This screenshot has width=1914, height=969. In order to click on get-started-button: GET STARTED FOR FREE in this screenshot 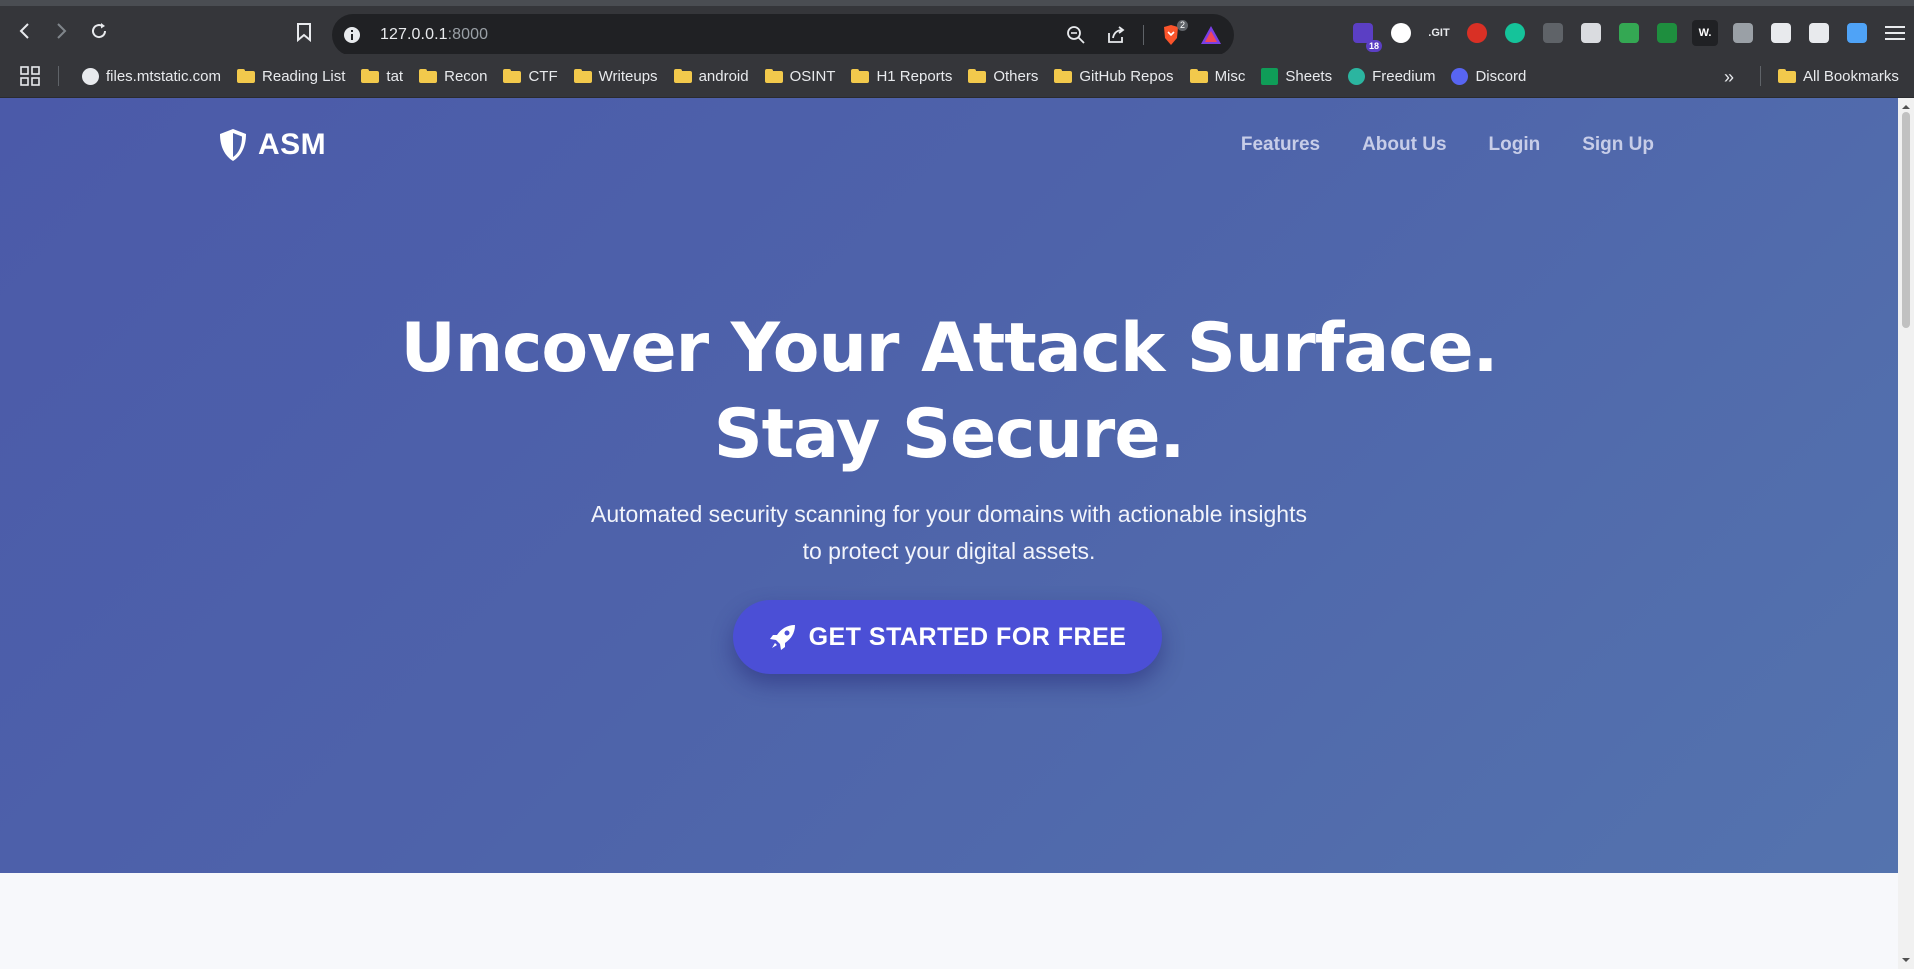, I will do `click(947, 637)`.